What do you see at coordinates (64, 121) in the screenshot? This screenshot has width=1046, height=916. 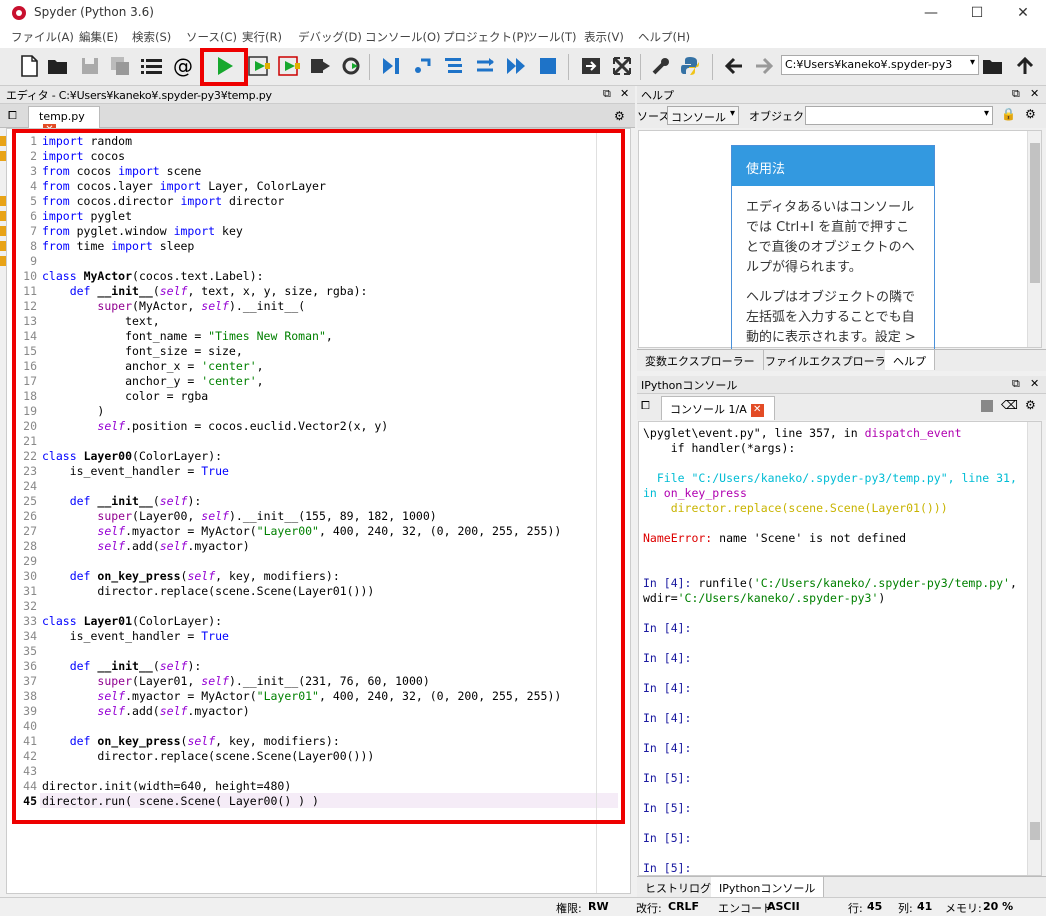 I see `tab-temp-py: temp.py✕` at bounding box center [64, 121].